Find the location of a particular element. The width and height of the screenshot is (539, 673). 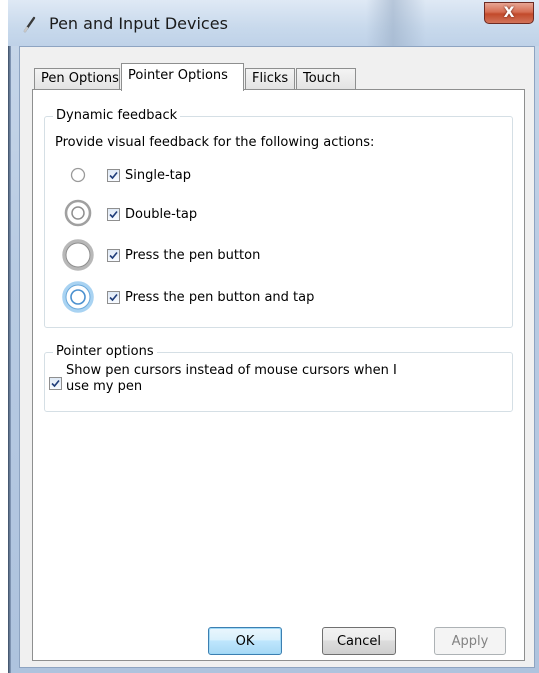

close-button: X is located at coordinates (509, 13).